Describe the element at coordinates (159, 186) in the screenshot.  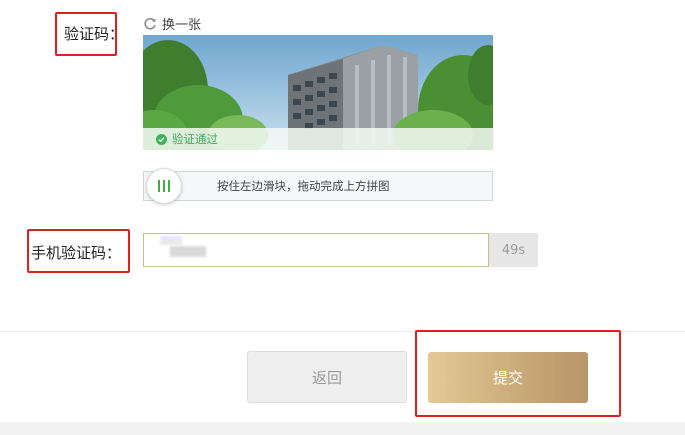
I see `grip-icon` at that location.